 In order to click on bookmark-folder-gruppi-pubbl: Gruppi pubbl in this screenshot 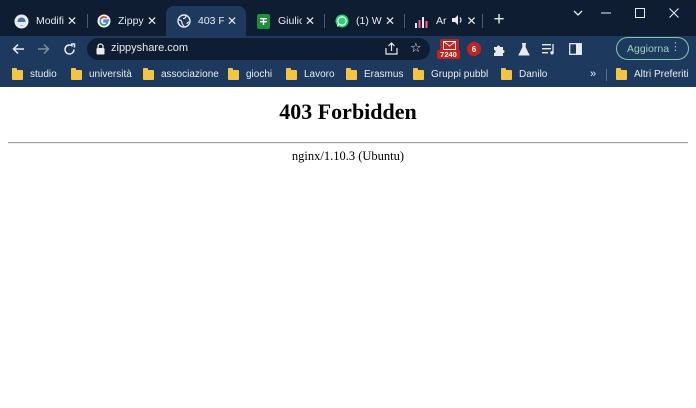, I will do `click(450, 74)`.